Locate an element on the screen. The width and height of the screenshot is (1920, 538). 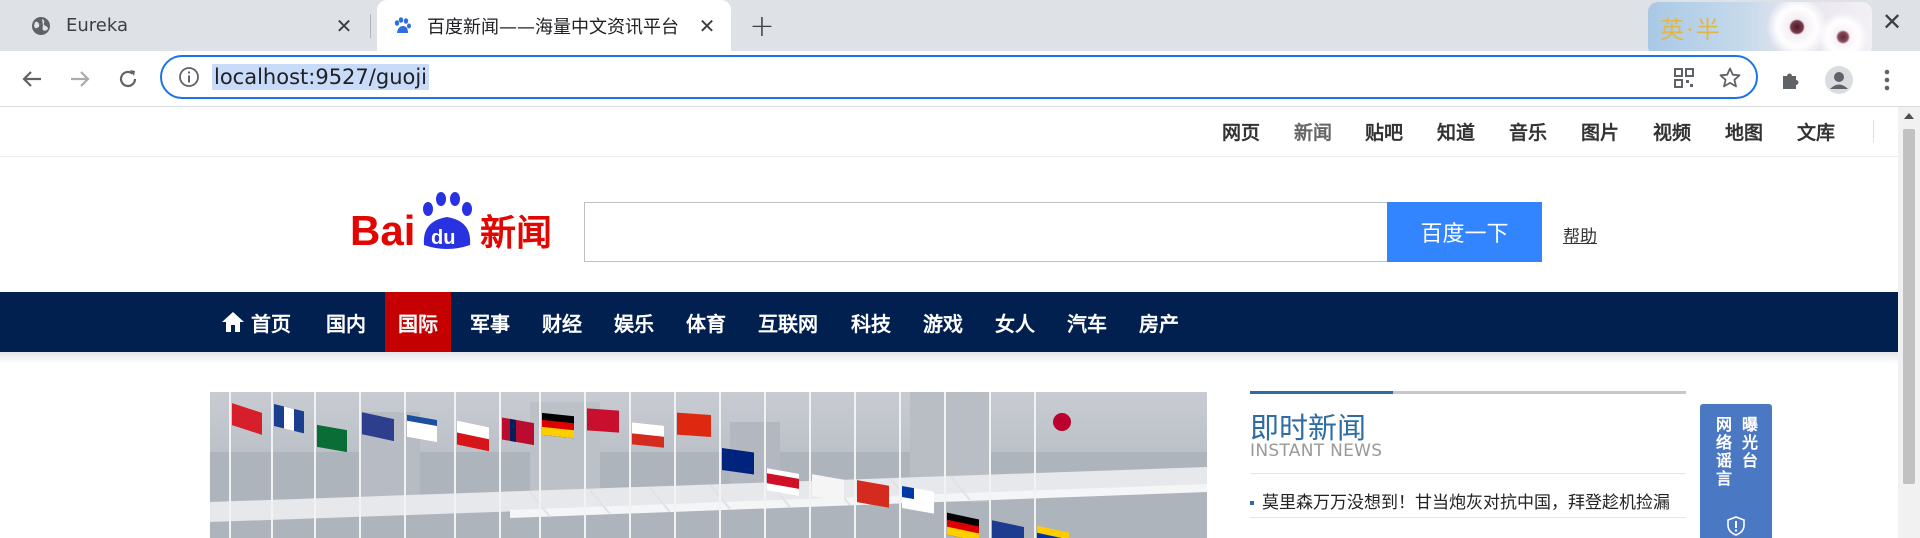
nav-shadow is located at coordinates (949, 358).